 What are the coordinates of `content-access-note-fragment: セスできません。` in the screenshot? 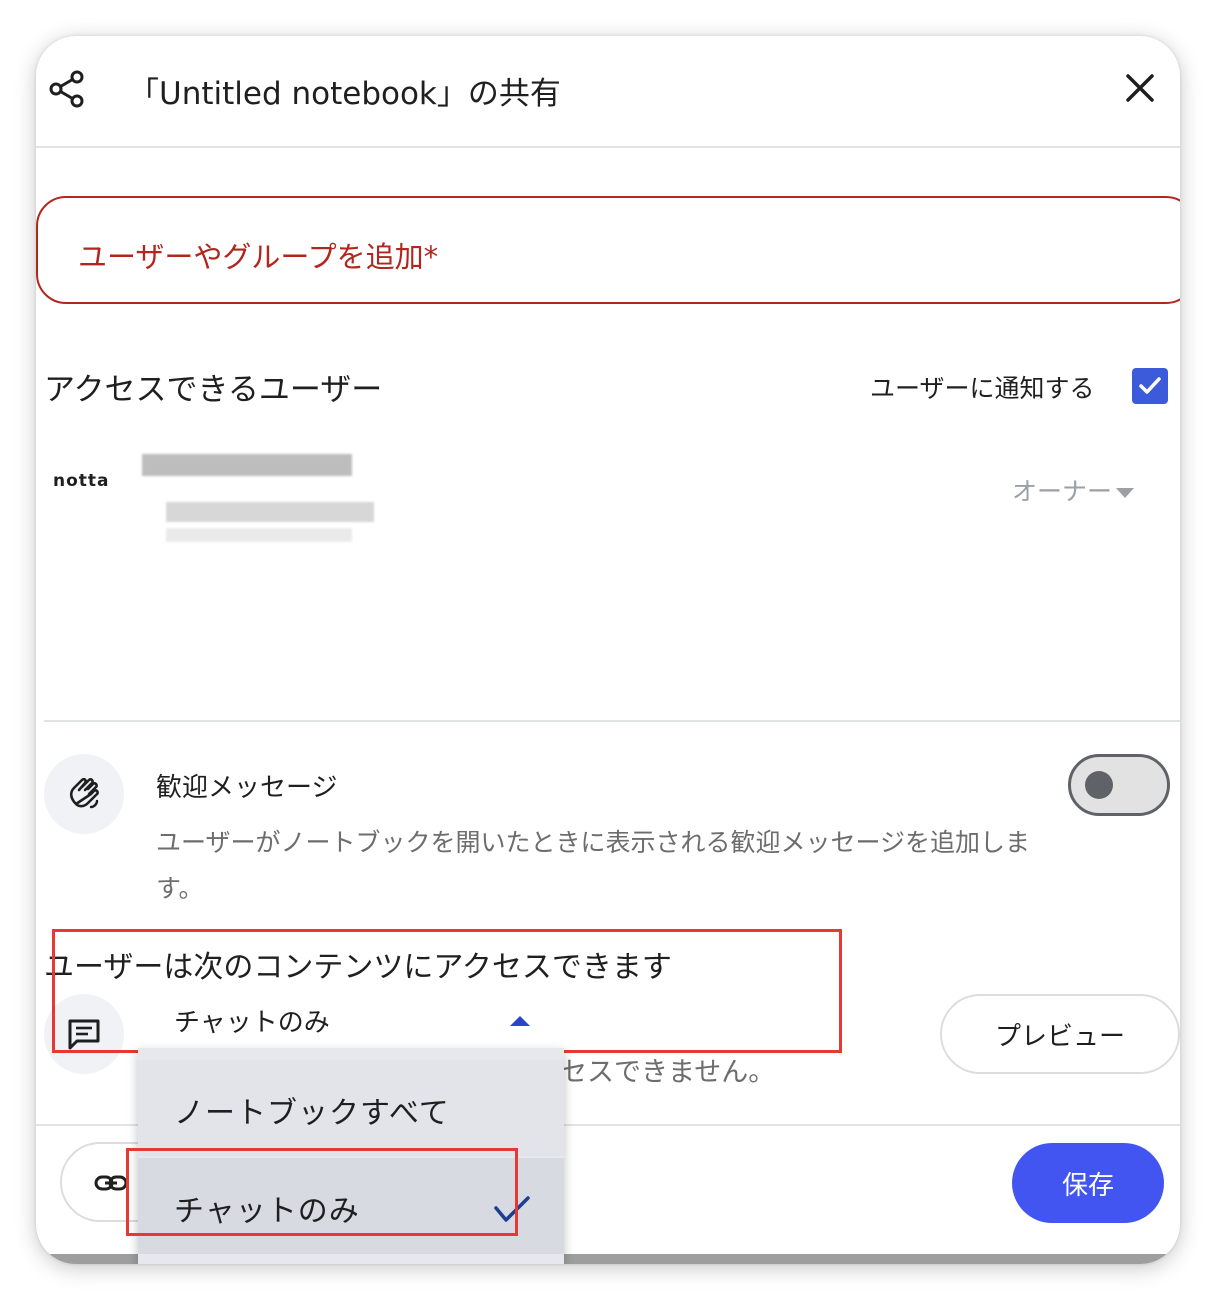 It's located at (668, 1072).